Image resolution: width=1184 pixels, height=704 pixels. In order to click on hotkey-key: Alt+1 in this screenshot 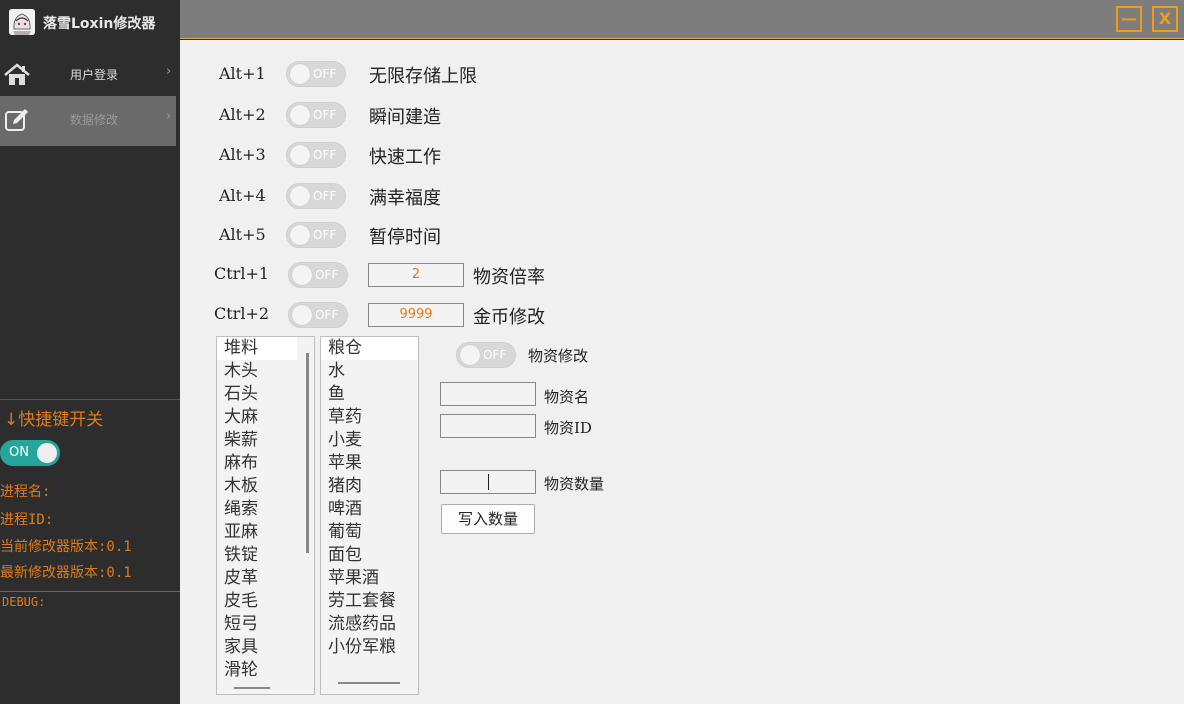, I will do `click(242, 73)`.